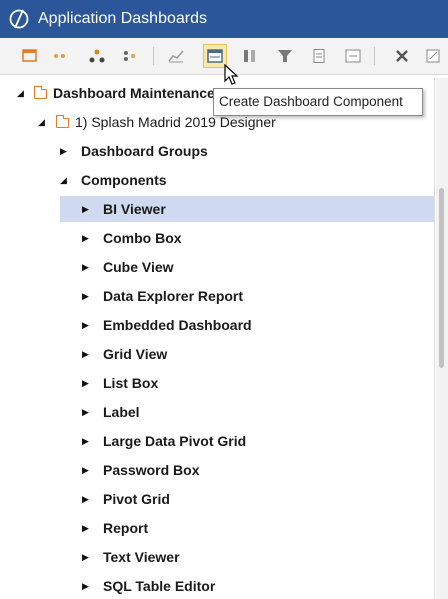 The height and width of the screenshot is (599, 448). Describe the element at coordinates (250, 56) in the screenshot. I see `columns-icon` at that location.